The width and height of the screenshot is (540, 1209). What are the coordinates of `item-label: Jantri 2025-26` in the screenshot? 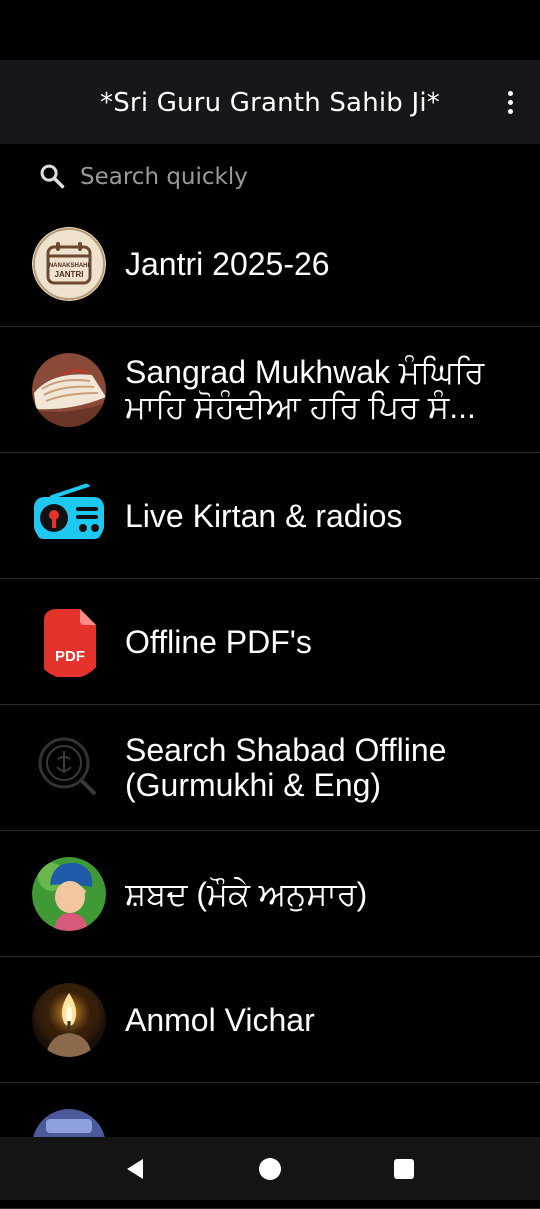 It's located at (227, 264).